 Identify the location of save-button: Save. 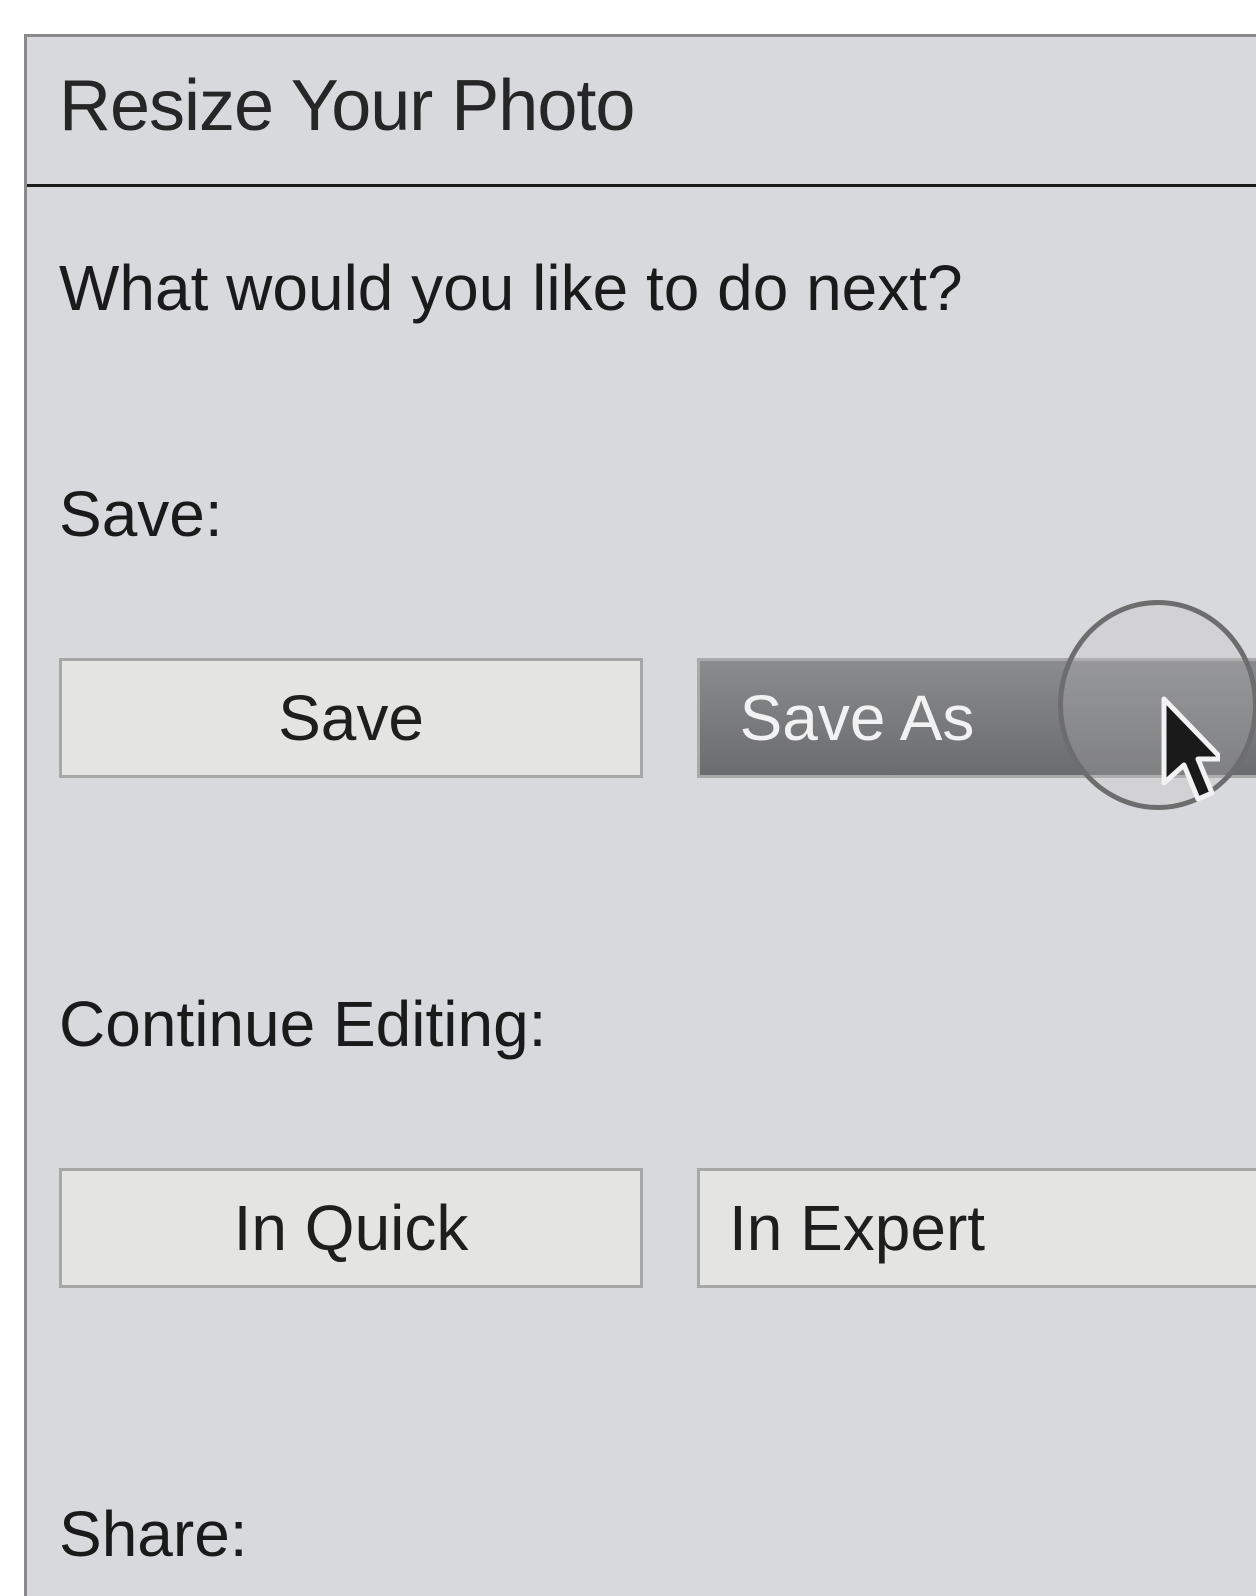
(351, 718).